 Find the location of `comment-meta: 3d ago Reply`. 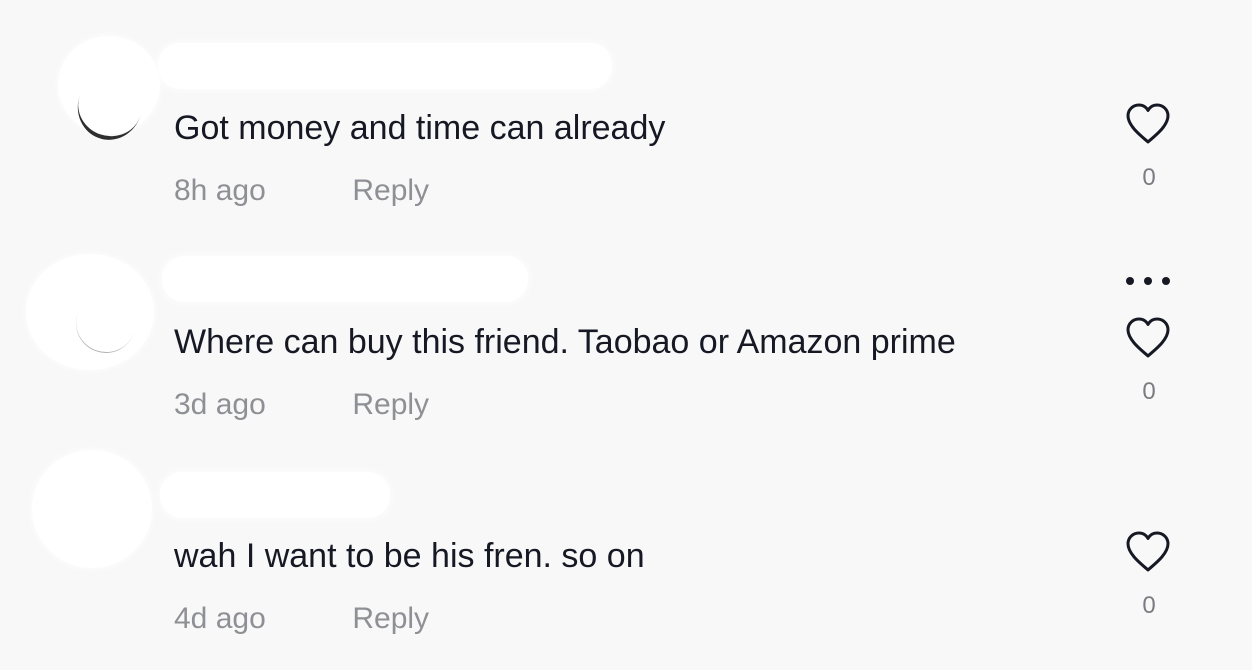

comment-meta: 3d ago Reply is located at coordinates (301, 405).